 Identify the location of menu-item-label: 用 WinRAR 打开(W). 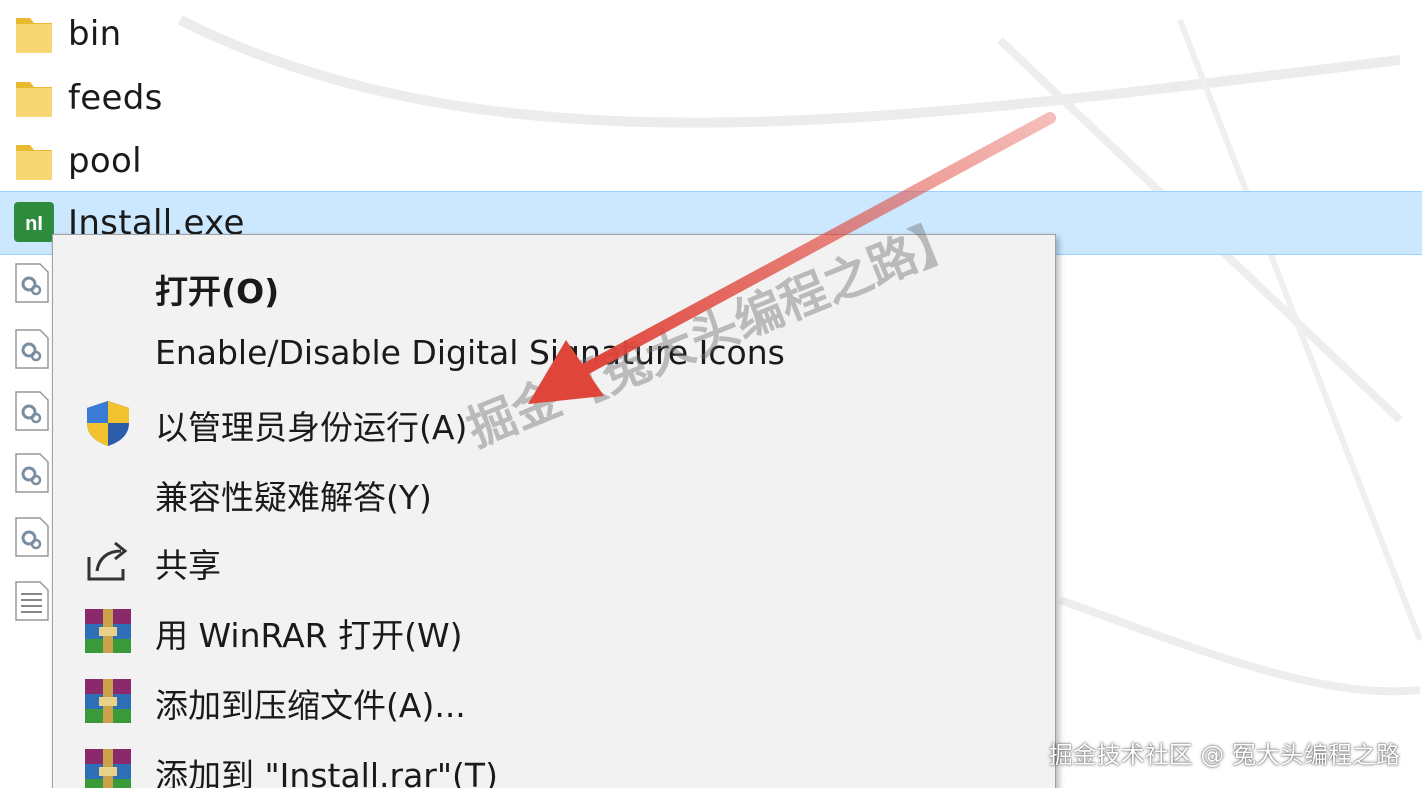
(309, 635).